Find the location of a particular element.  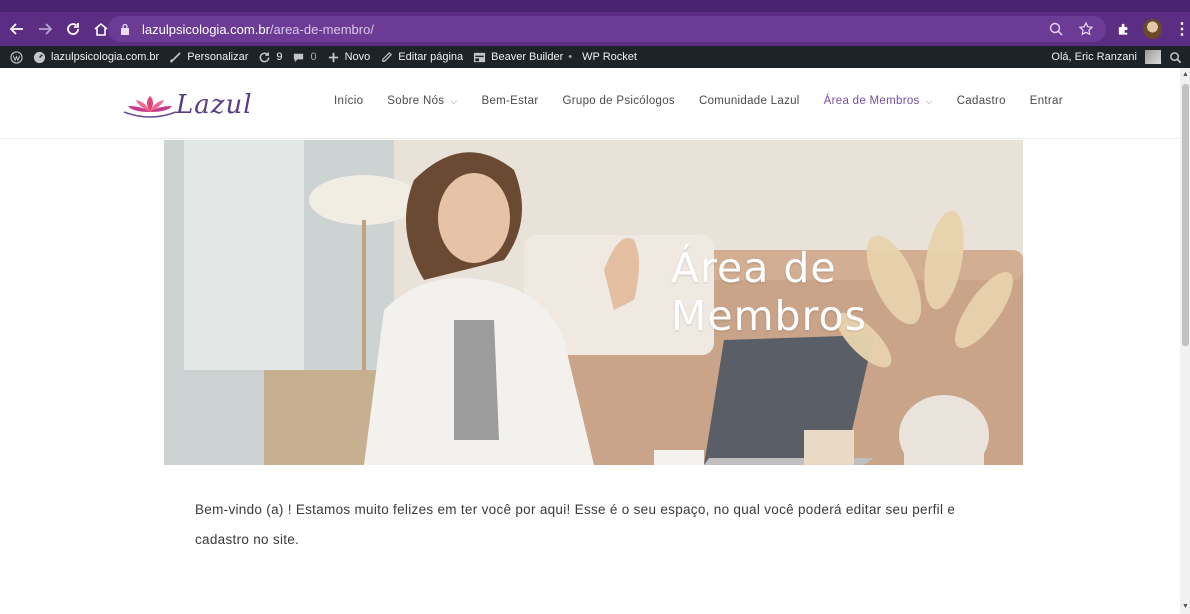

builder-icon is located at coordinates (480, 57).